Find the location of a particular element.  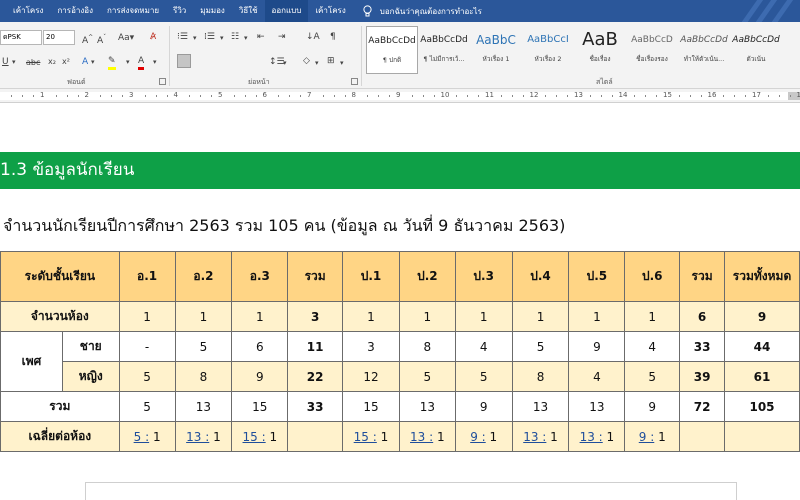

horizontal-ruler: 123456789101112131415161718 is located at coordinates (400, 96).